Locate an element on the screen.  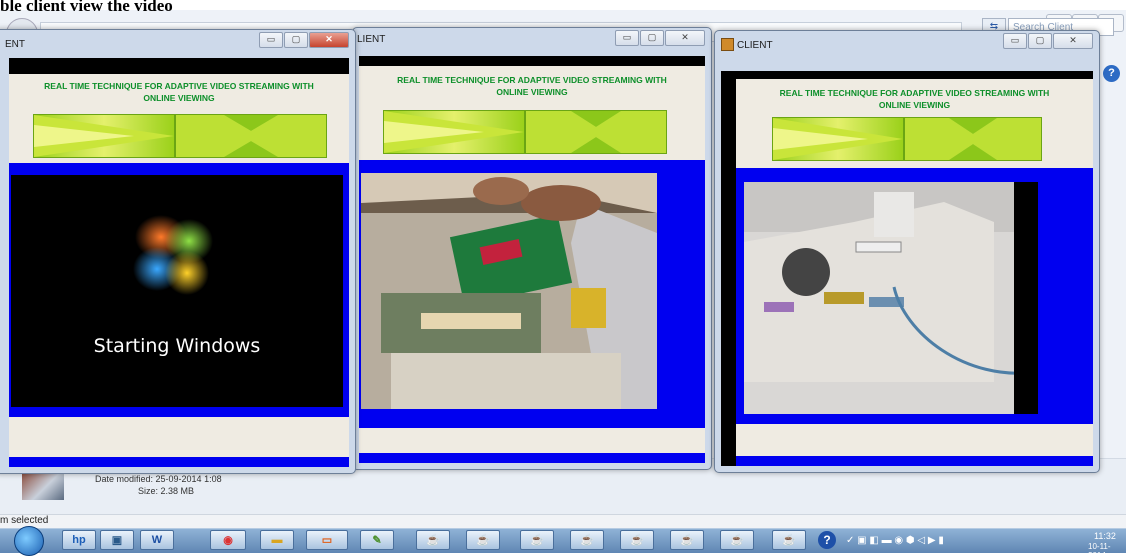
taskbar-java-6: ☕ is located at coordinates (687, 540).